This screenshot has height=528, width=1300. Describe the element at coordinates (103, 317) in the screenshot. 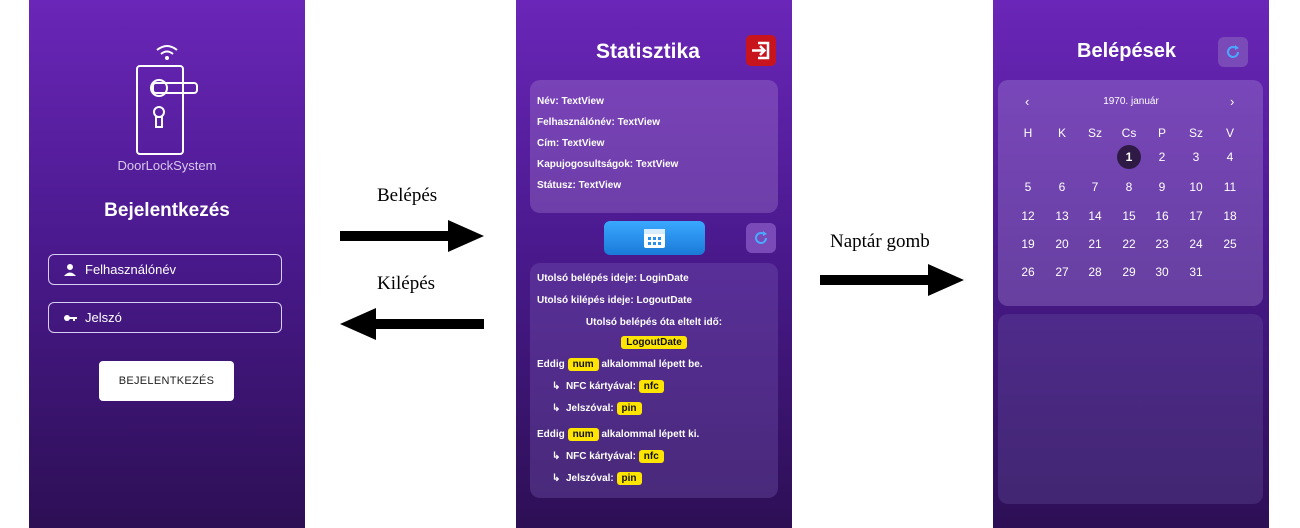

I see `password-placeholder: Jelszó` at that location.